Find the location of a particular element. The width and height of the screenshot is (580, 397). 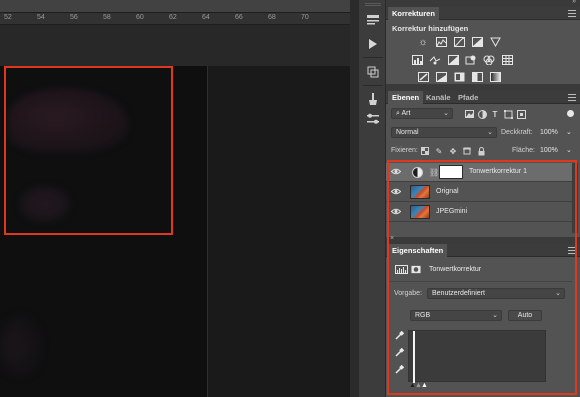

vibrance-icon is located at coordinates (495, 42).